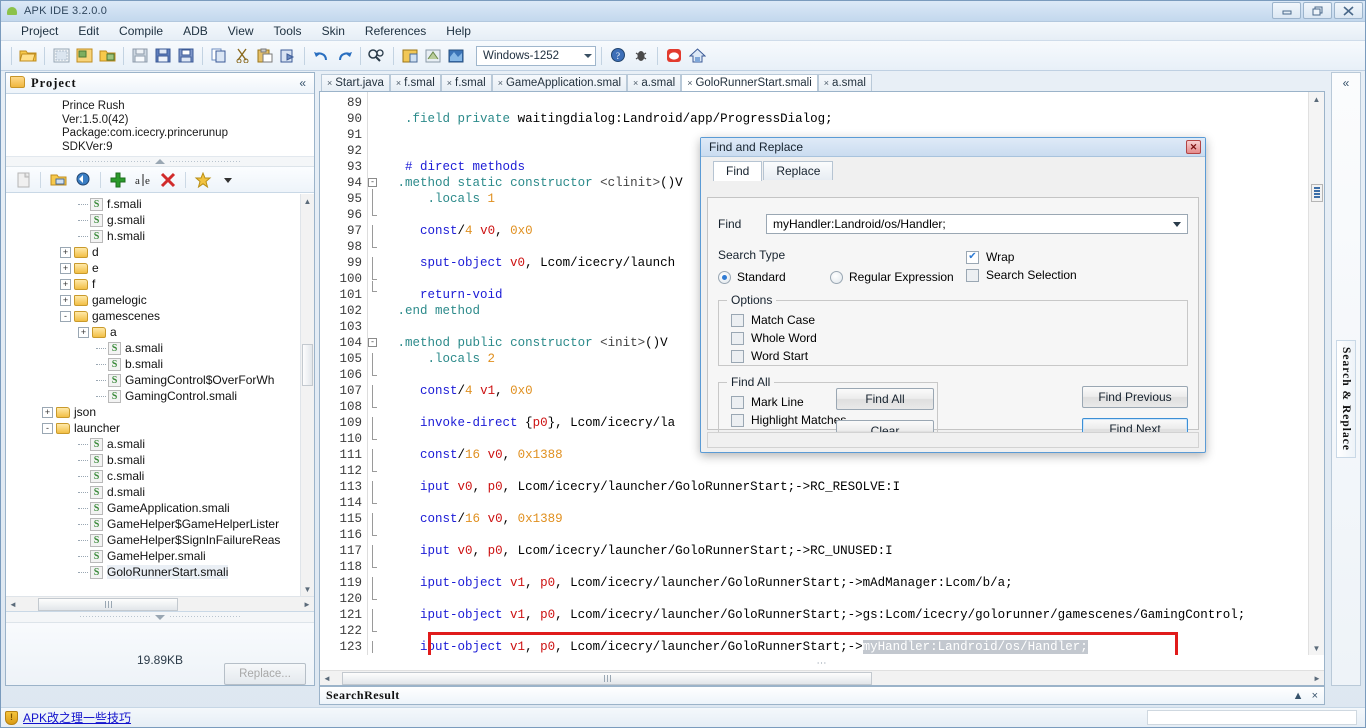 This screenshot has width=1366, height=728. Describe the element at coordinates (333, 31) in the screenshot. I see `menu-skin: Skin` at that location.